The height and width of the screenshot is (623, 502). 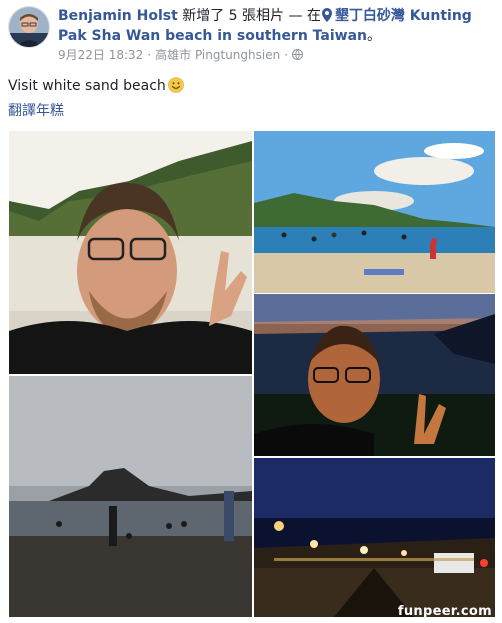 What do you see at coordinates (374, 212) in the screenshot?
I see `photo-beach-crowd` at bounding box center [374, 212].